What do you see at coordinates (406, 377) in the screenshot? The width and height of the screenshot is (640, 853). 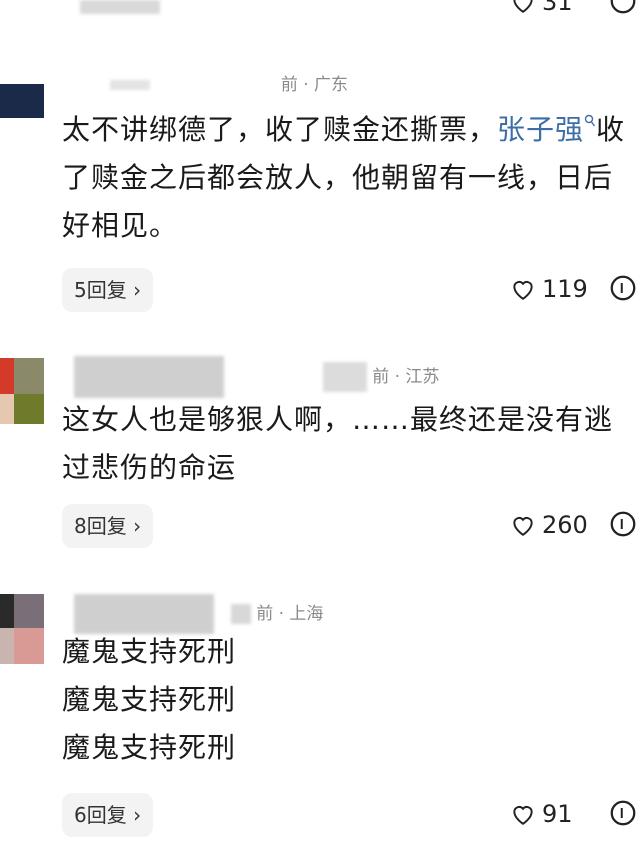 I see `comment-location: 前 · 江苏` at bounding box center [406, 377].